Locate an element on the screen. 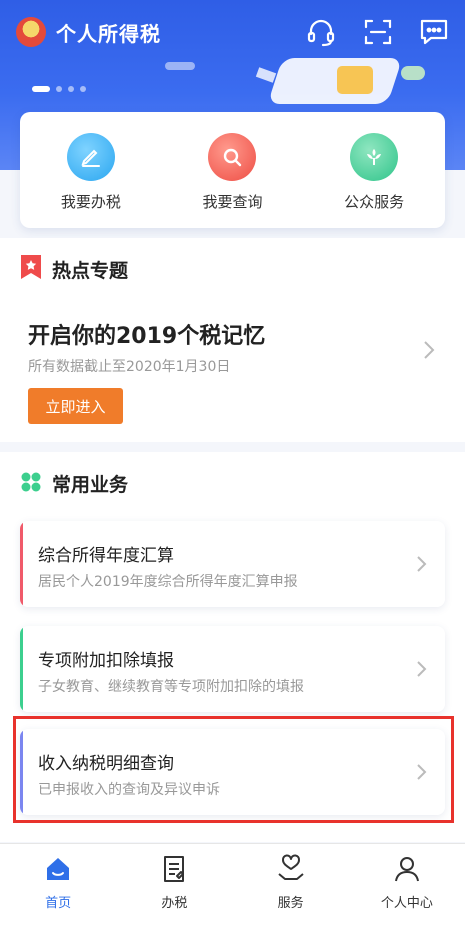 The height and width of the screenshot is (927, 465). carousel-indicator is located at coordinates (59, 89).